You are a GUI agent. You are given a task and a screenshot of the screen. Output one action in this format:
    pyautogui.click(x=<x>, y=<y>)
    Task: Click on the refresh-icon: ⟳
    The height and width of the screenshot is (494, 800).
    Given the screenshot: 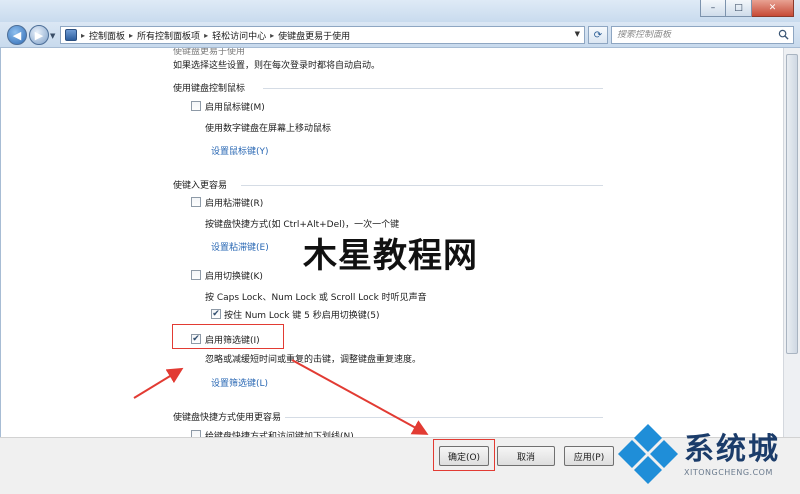 What is the action you would take?
    pyautogui.click(x=598, y=35)
    